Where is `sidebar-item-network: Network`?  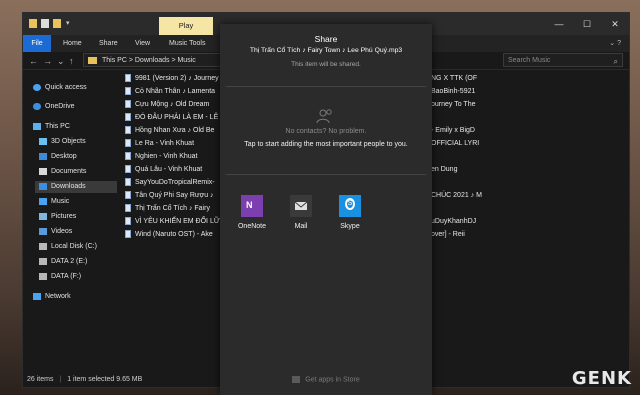
sidebar-item-network: Network is located at coordinates (52, 297).